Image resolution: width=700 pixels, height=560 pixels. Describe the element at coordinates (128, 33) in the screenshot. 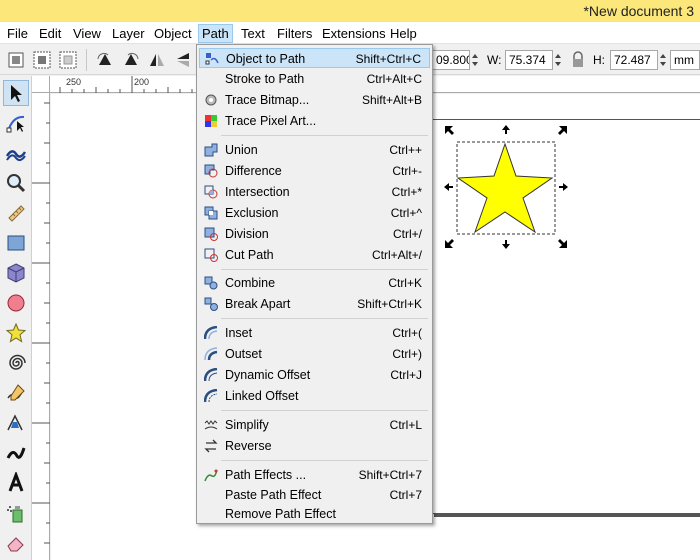

I see `menu-layer: Layer` at that location.